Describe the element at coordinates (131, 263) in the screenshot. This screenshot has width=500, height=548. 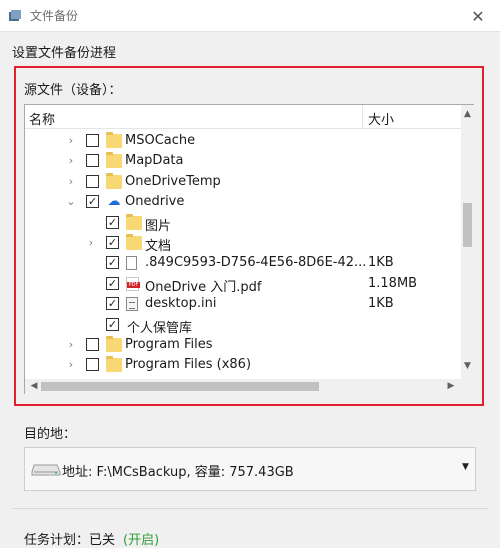
I see `file-icon` at that location.